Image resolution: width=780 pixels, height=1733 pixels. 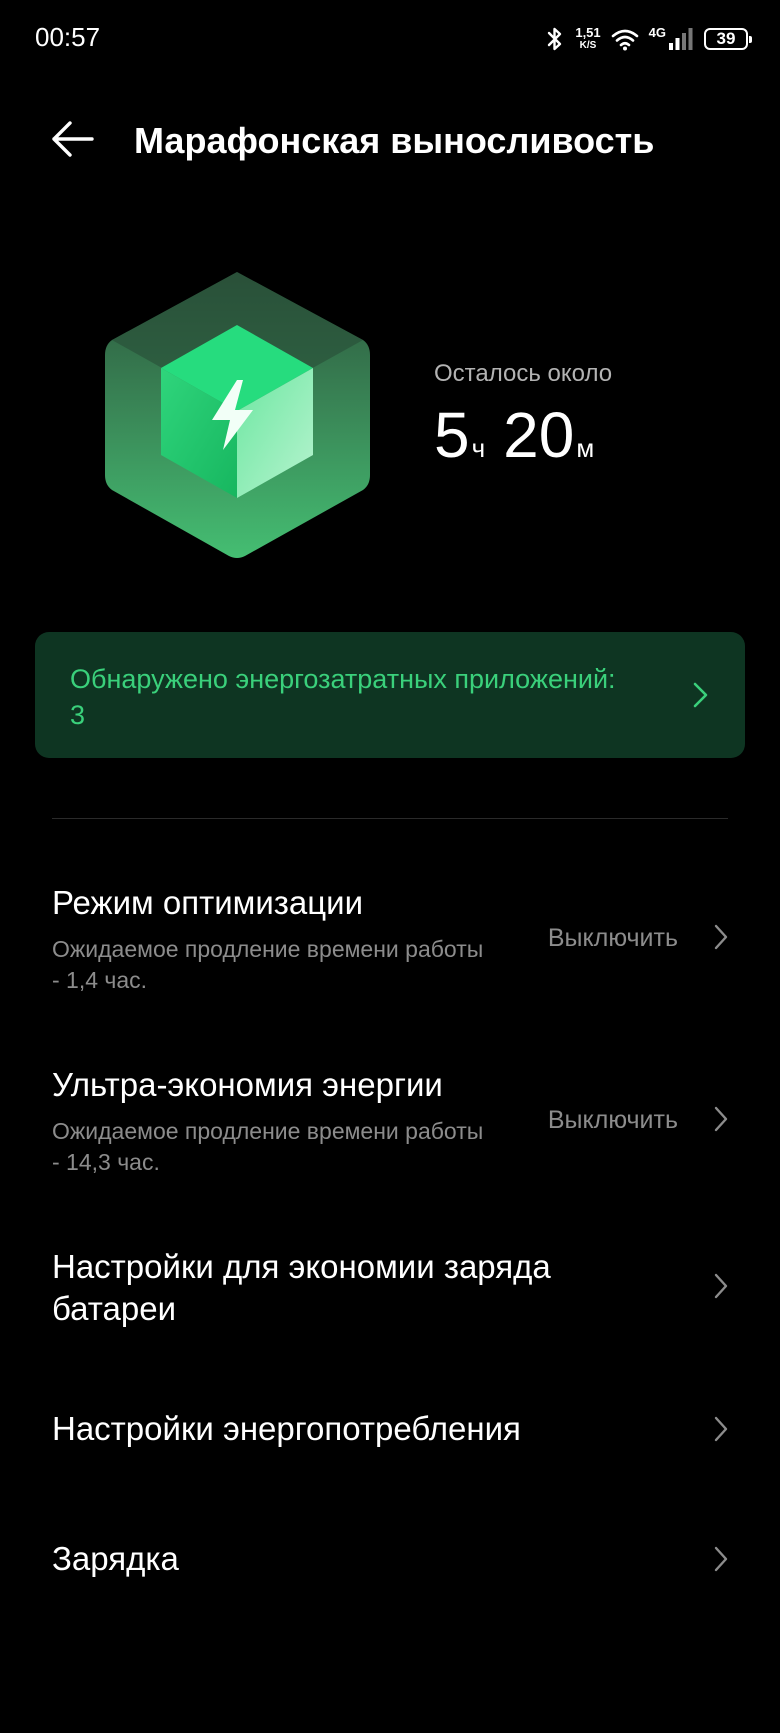 I want to click on minutes-unit: м, so click(x=585, y=448).